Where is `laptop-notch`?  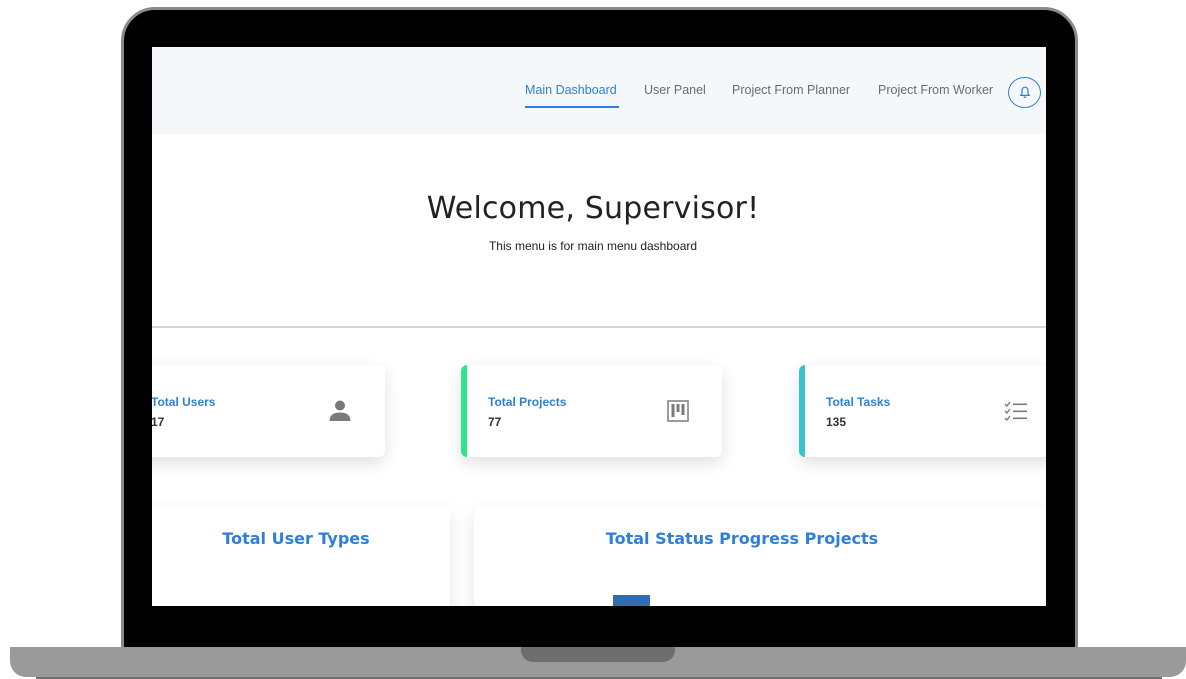 laptop-notch is located at coordinates (598, 654).